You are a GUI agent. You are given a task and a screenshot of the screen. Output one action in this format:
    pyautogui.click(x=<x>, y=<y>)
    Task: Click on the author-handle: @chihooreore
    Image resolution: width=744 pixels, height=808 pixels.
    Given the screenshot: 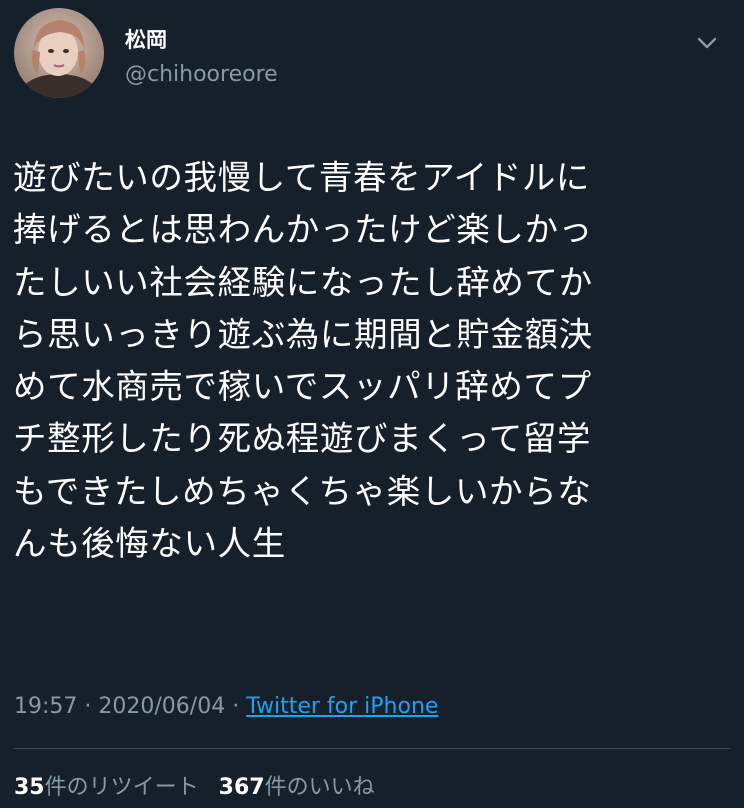 What is the action you would take?
    pyautogui.click(x=201, y=75)
    